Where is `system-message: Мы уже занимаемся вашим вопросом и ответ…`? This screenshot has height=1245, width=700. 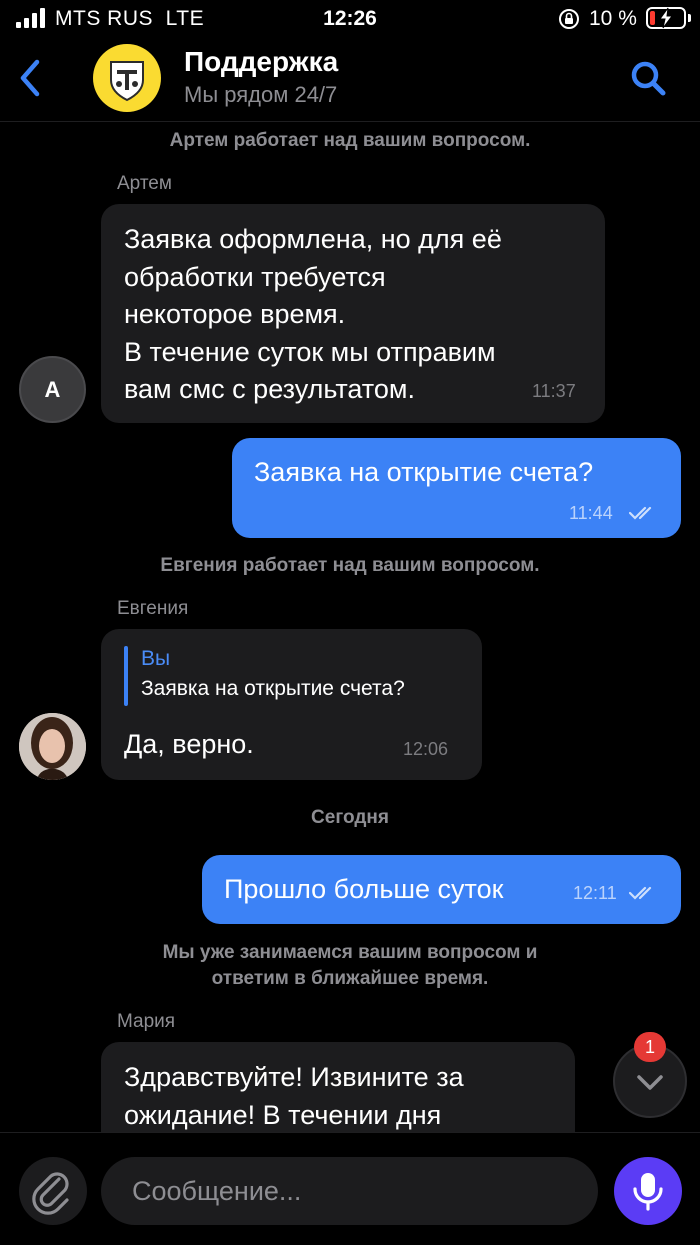 system-message: Мы уже занимаемся вашим вопросом и ответ… is located at coordinates (350, 965).